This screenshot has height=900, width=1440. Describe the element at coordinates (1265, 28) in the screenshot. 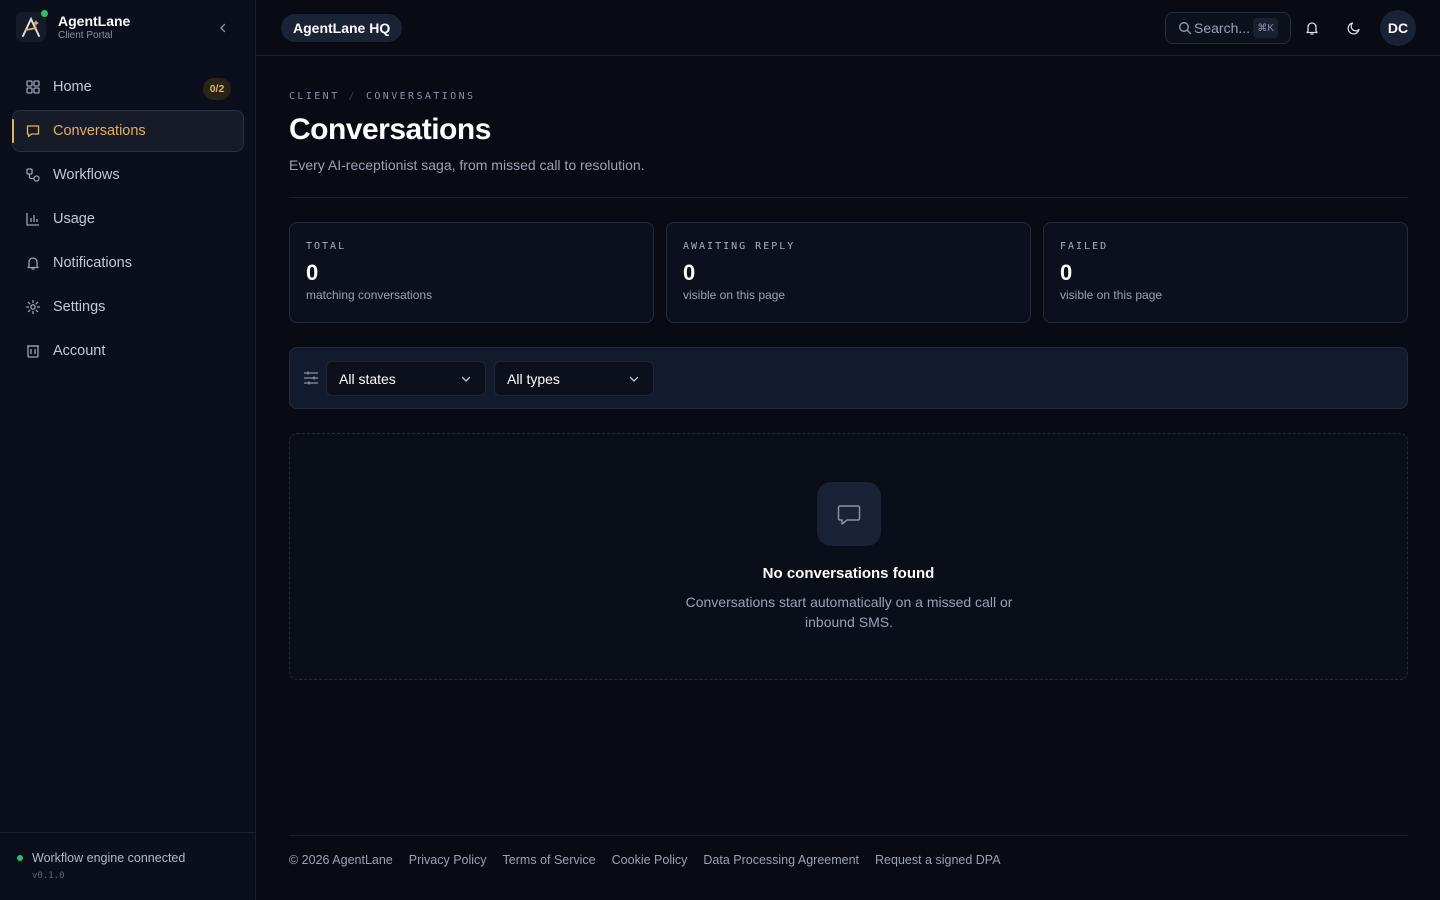

I see `search-shortcut: ⌘K` at that location.